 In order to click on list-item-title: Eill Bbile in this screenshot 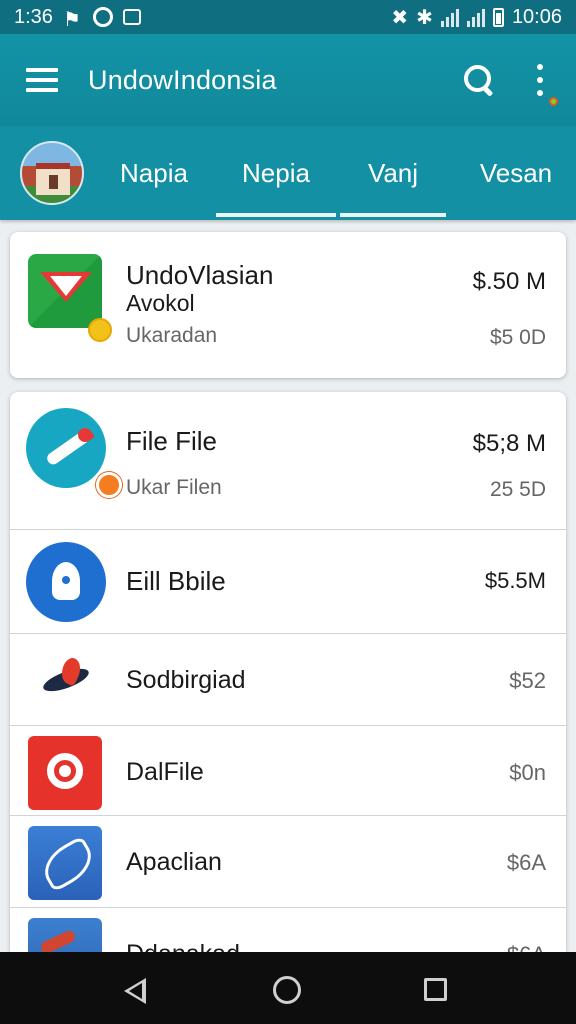, I will do `click(176, 581)`.